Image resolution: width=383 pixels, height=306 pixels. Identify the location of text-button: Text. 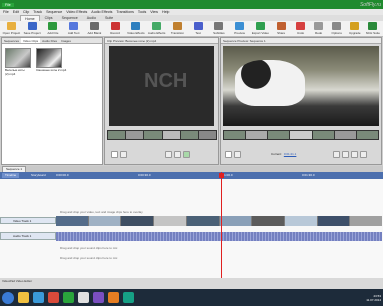
(198, 28).